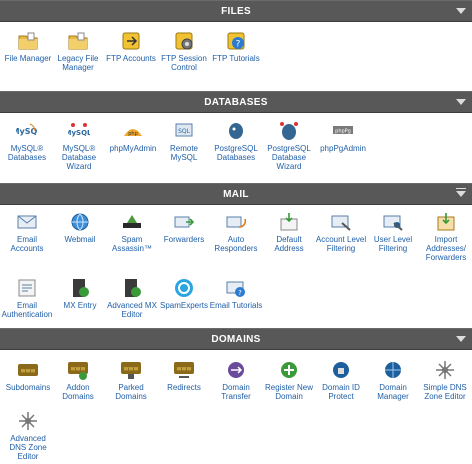 Image resolution: width=472 pixels, height=464 pixels. Describe the element at coordinates (27, 288) in the screenshot. I see `authentication-icon` at that location.